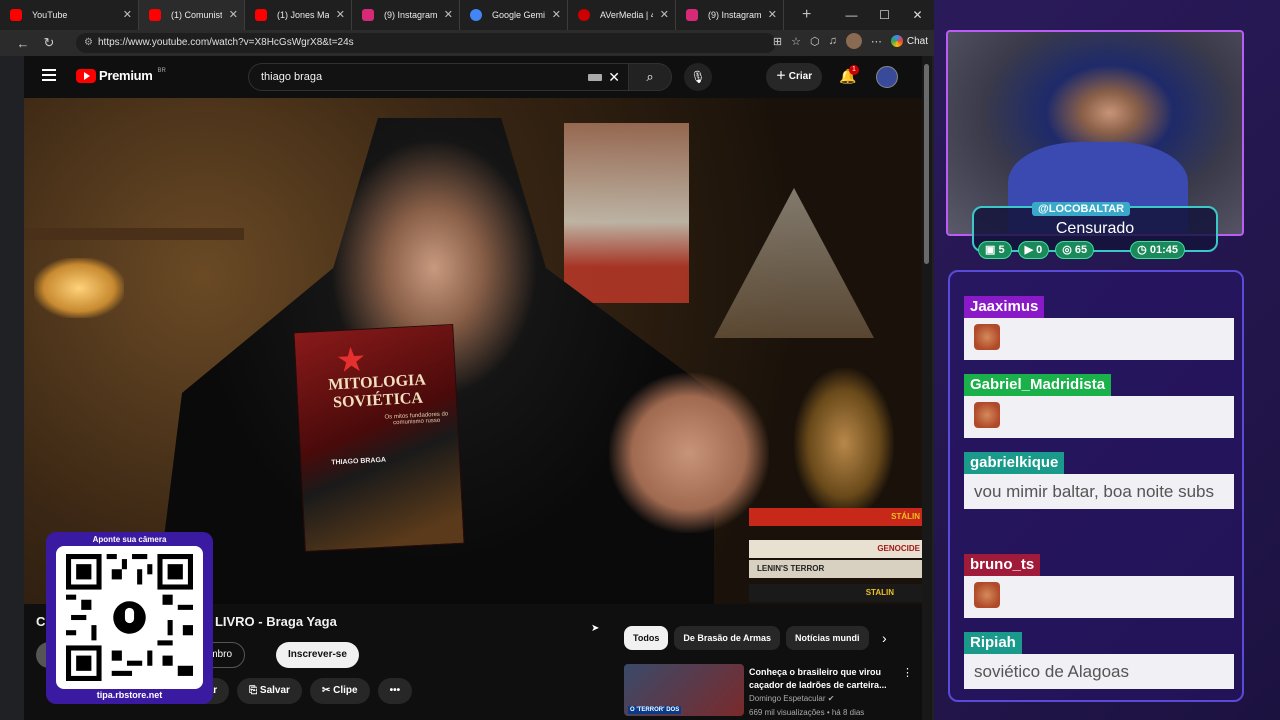 The height and width of the screenshot is (720, 1280). I want to click on youtube-viewers-badge: ▶ 0, so click(1033, 250).